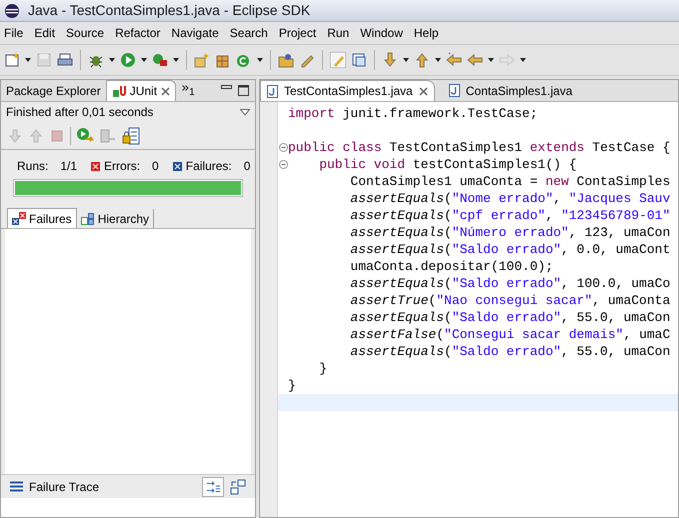  What do you see at coordinates (65, 60) in the screenshot?
I see `print-icon` at bounding box center [65, 60].